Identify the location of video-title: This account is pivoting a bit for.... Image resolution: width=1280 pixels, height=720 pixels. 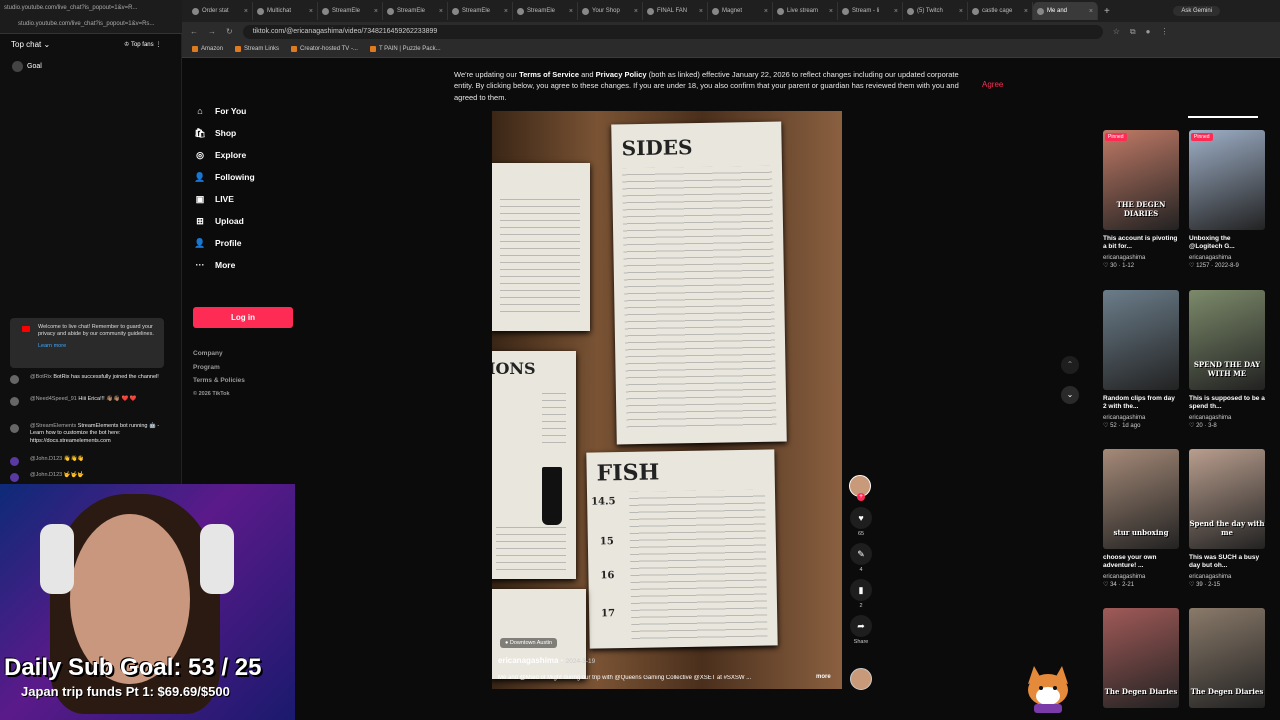
(1141, 244).